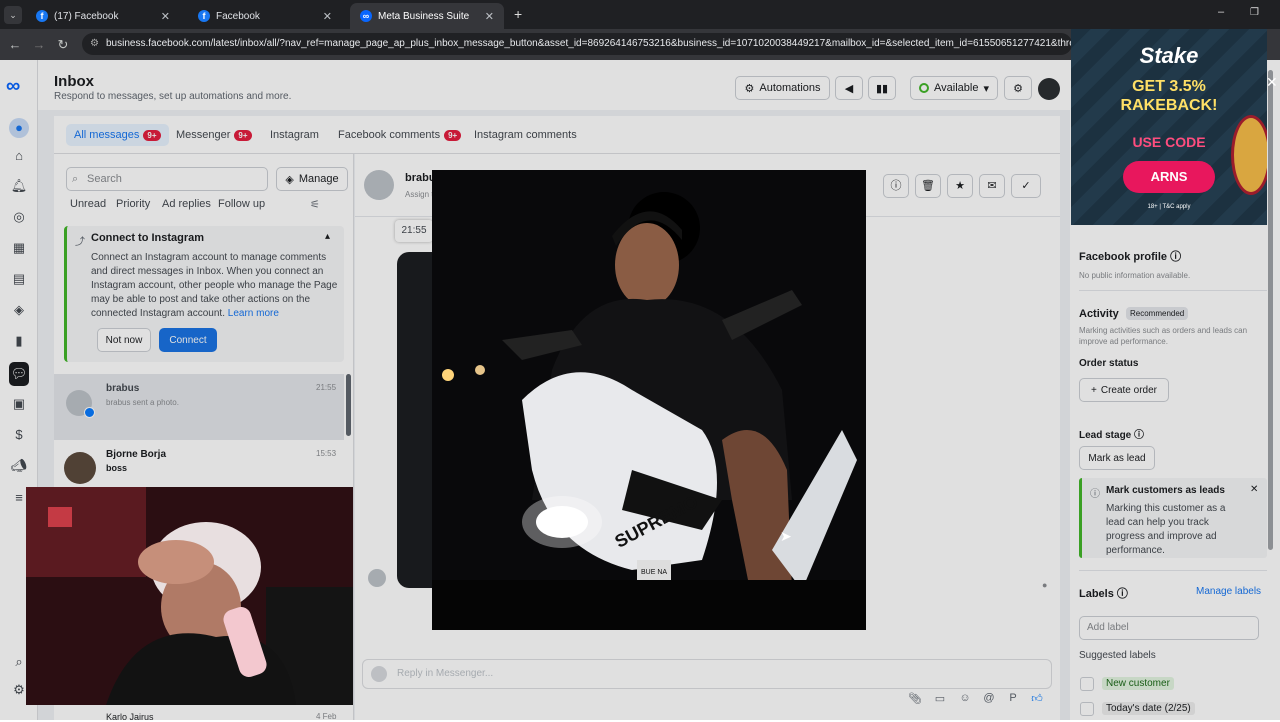  I want to click on ad-code-button: ARNS, so click(1169, 177).